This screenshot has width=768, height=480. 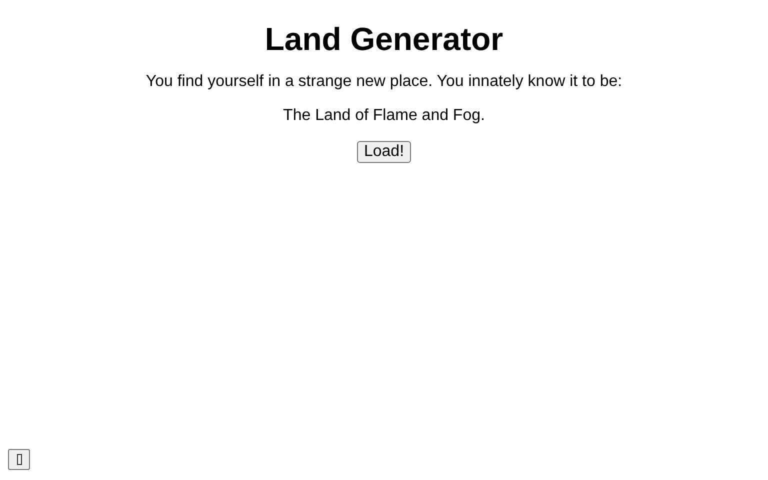 What do you see at coordinates (384, 39) in the screenshot?
I see `page-title: Land Generator` at bounding box center [384, 39].